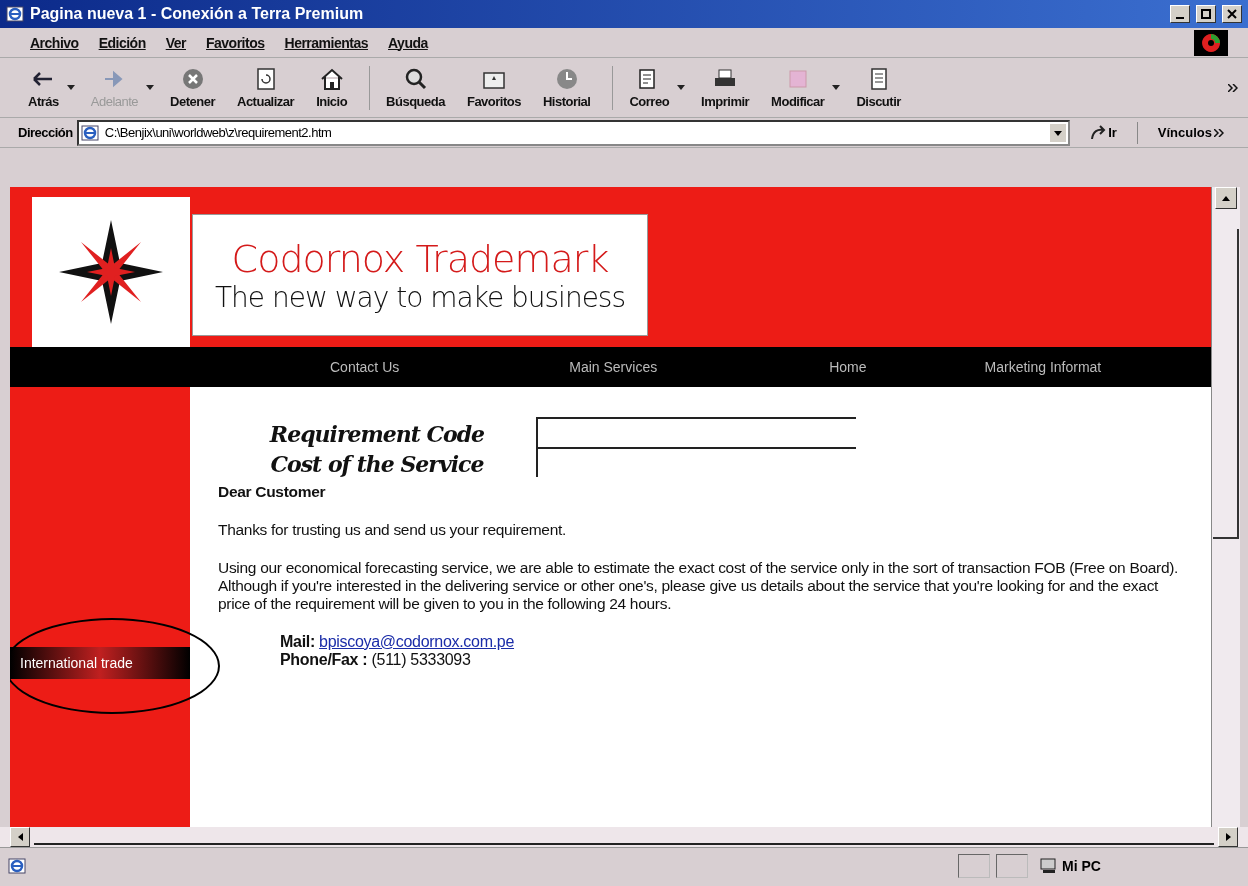  Describe the element at coordinates (1228, 837) in the screenshot. I see `scroll-right-icon` at that location.